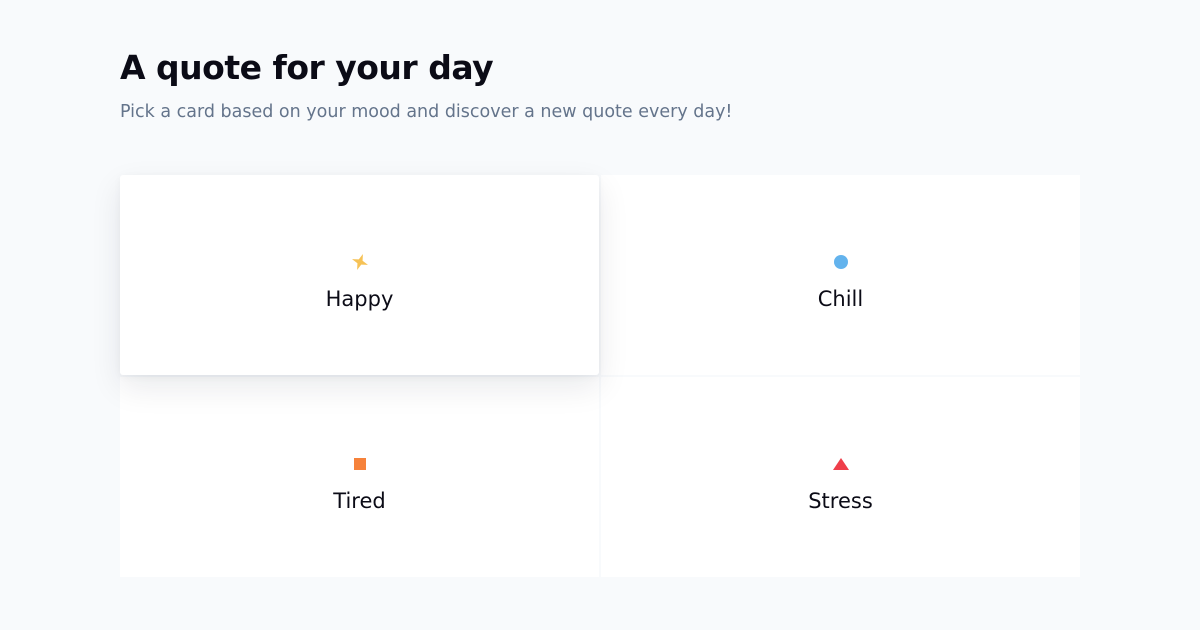 Image resolution: width=1200 pixels, height=630 pixels. Describe the element at coordinates (840, 477) in the screenshot. I see `mood-card-stress: Stress` at that location.